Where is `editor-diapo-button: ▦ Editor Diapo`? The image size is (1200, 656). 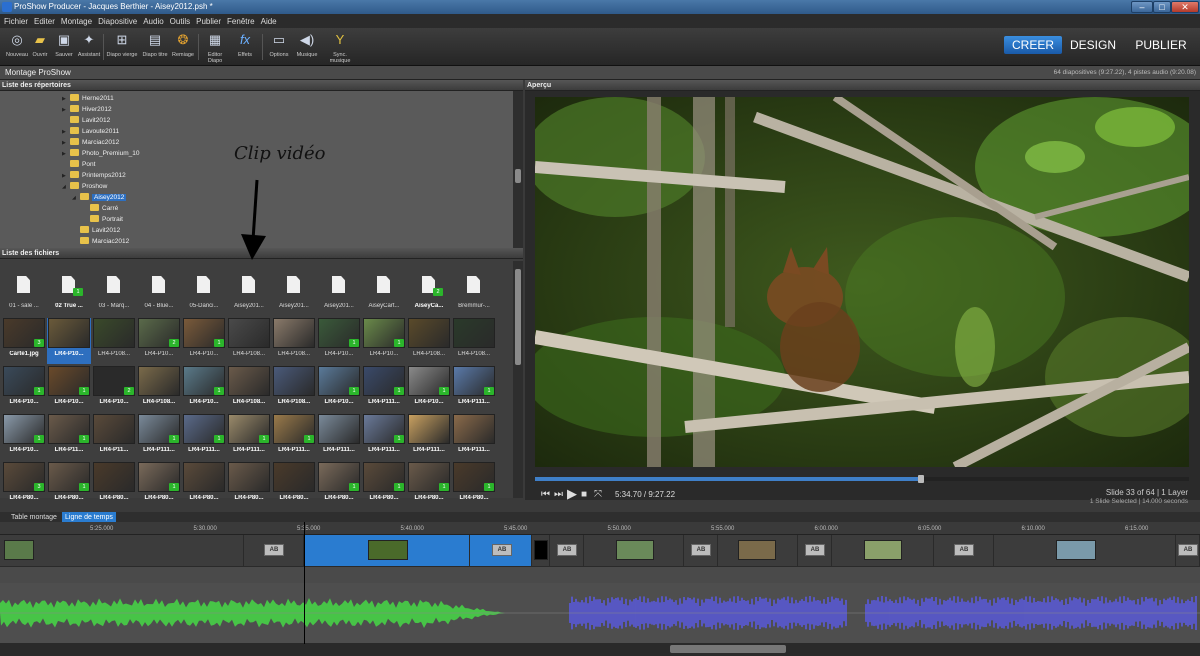 editor-diapo-button: ▦ Editor Diapo is located at coordinates (215, 47).